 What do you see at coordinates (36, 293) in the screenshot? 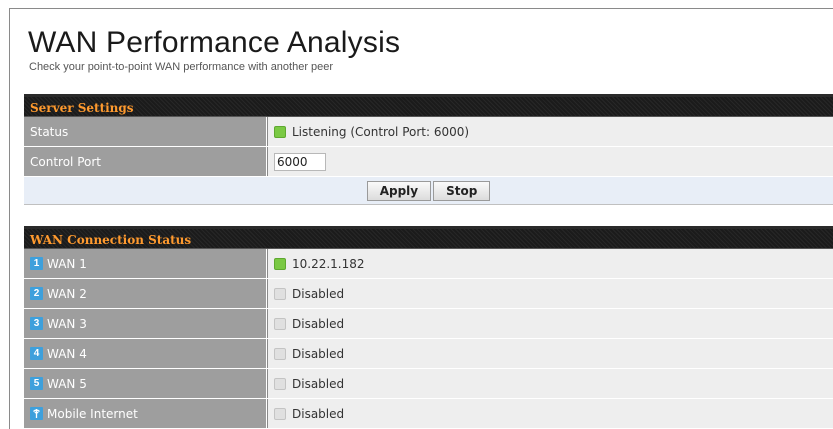
I see `wan-2-number-icon: 2` at bounding box center [36, 293].